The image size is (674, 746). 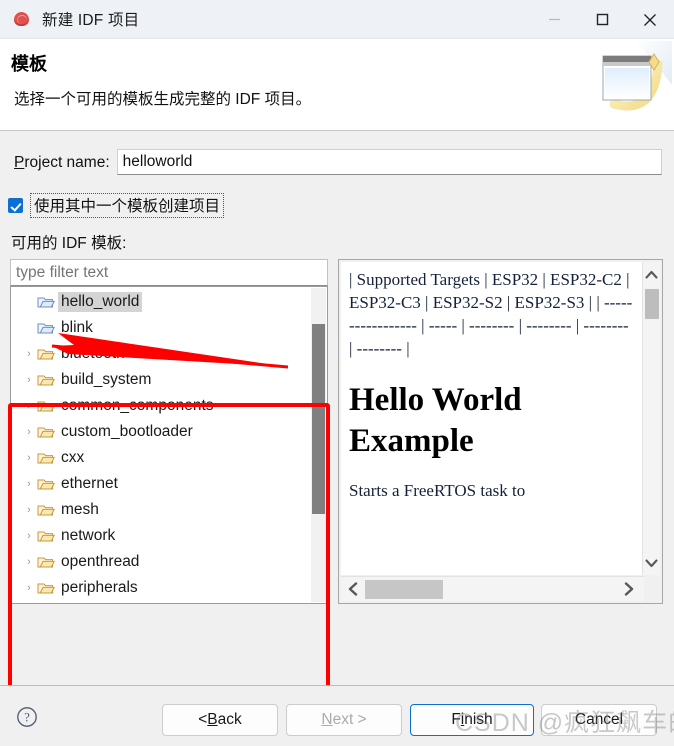 What do you see at coordinates (88, 535) in the screenshot?
I see `tree-item-label: network` at bounding box center [88, 535].